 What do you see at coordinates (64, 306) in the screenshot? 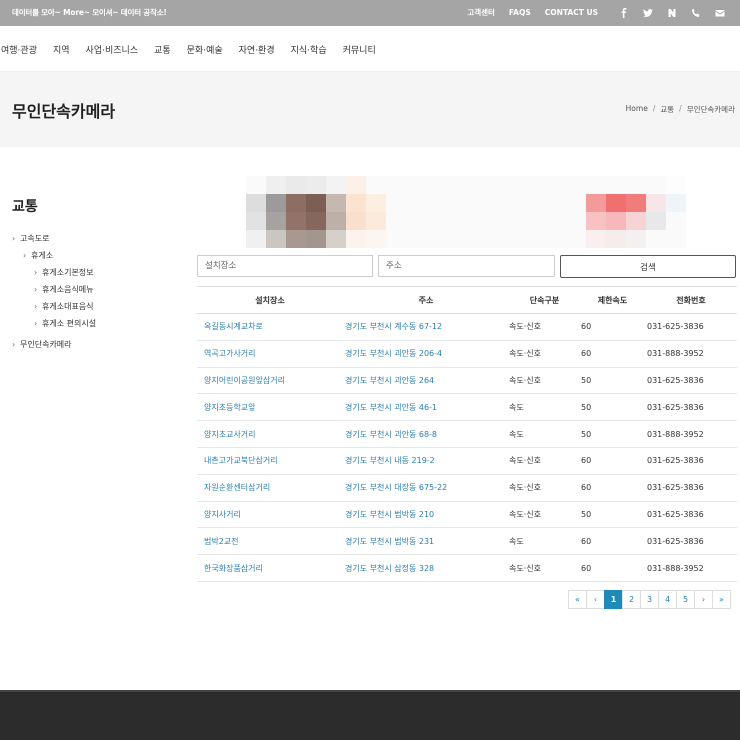
I see `sidebar-item-rest-area-signature-food: › 휴게소대표음식` at bounding box center [64, 306].